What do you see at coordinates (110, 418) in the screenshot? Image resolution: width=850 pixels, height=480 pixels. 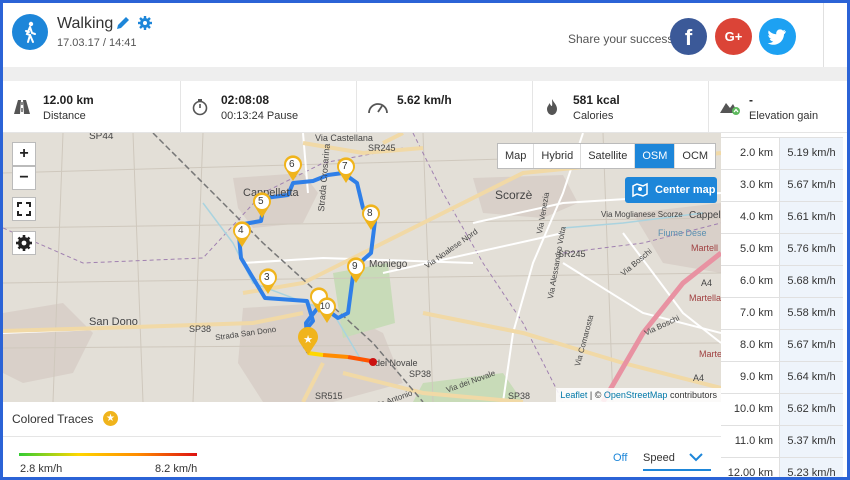 I see `star-icon: ★` at bounding box center [110, 418].